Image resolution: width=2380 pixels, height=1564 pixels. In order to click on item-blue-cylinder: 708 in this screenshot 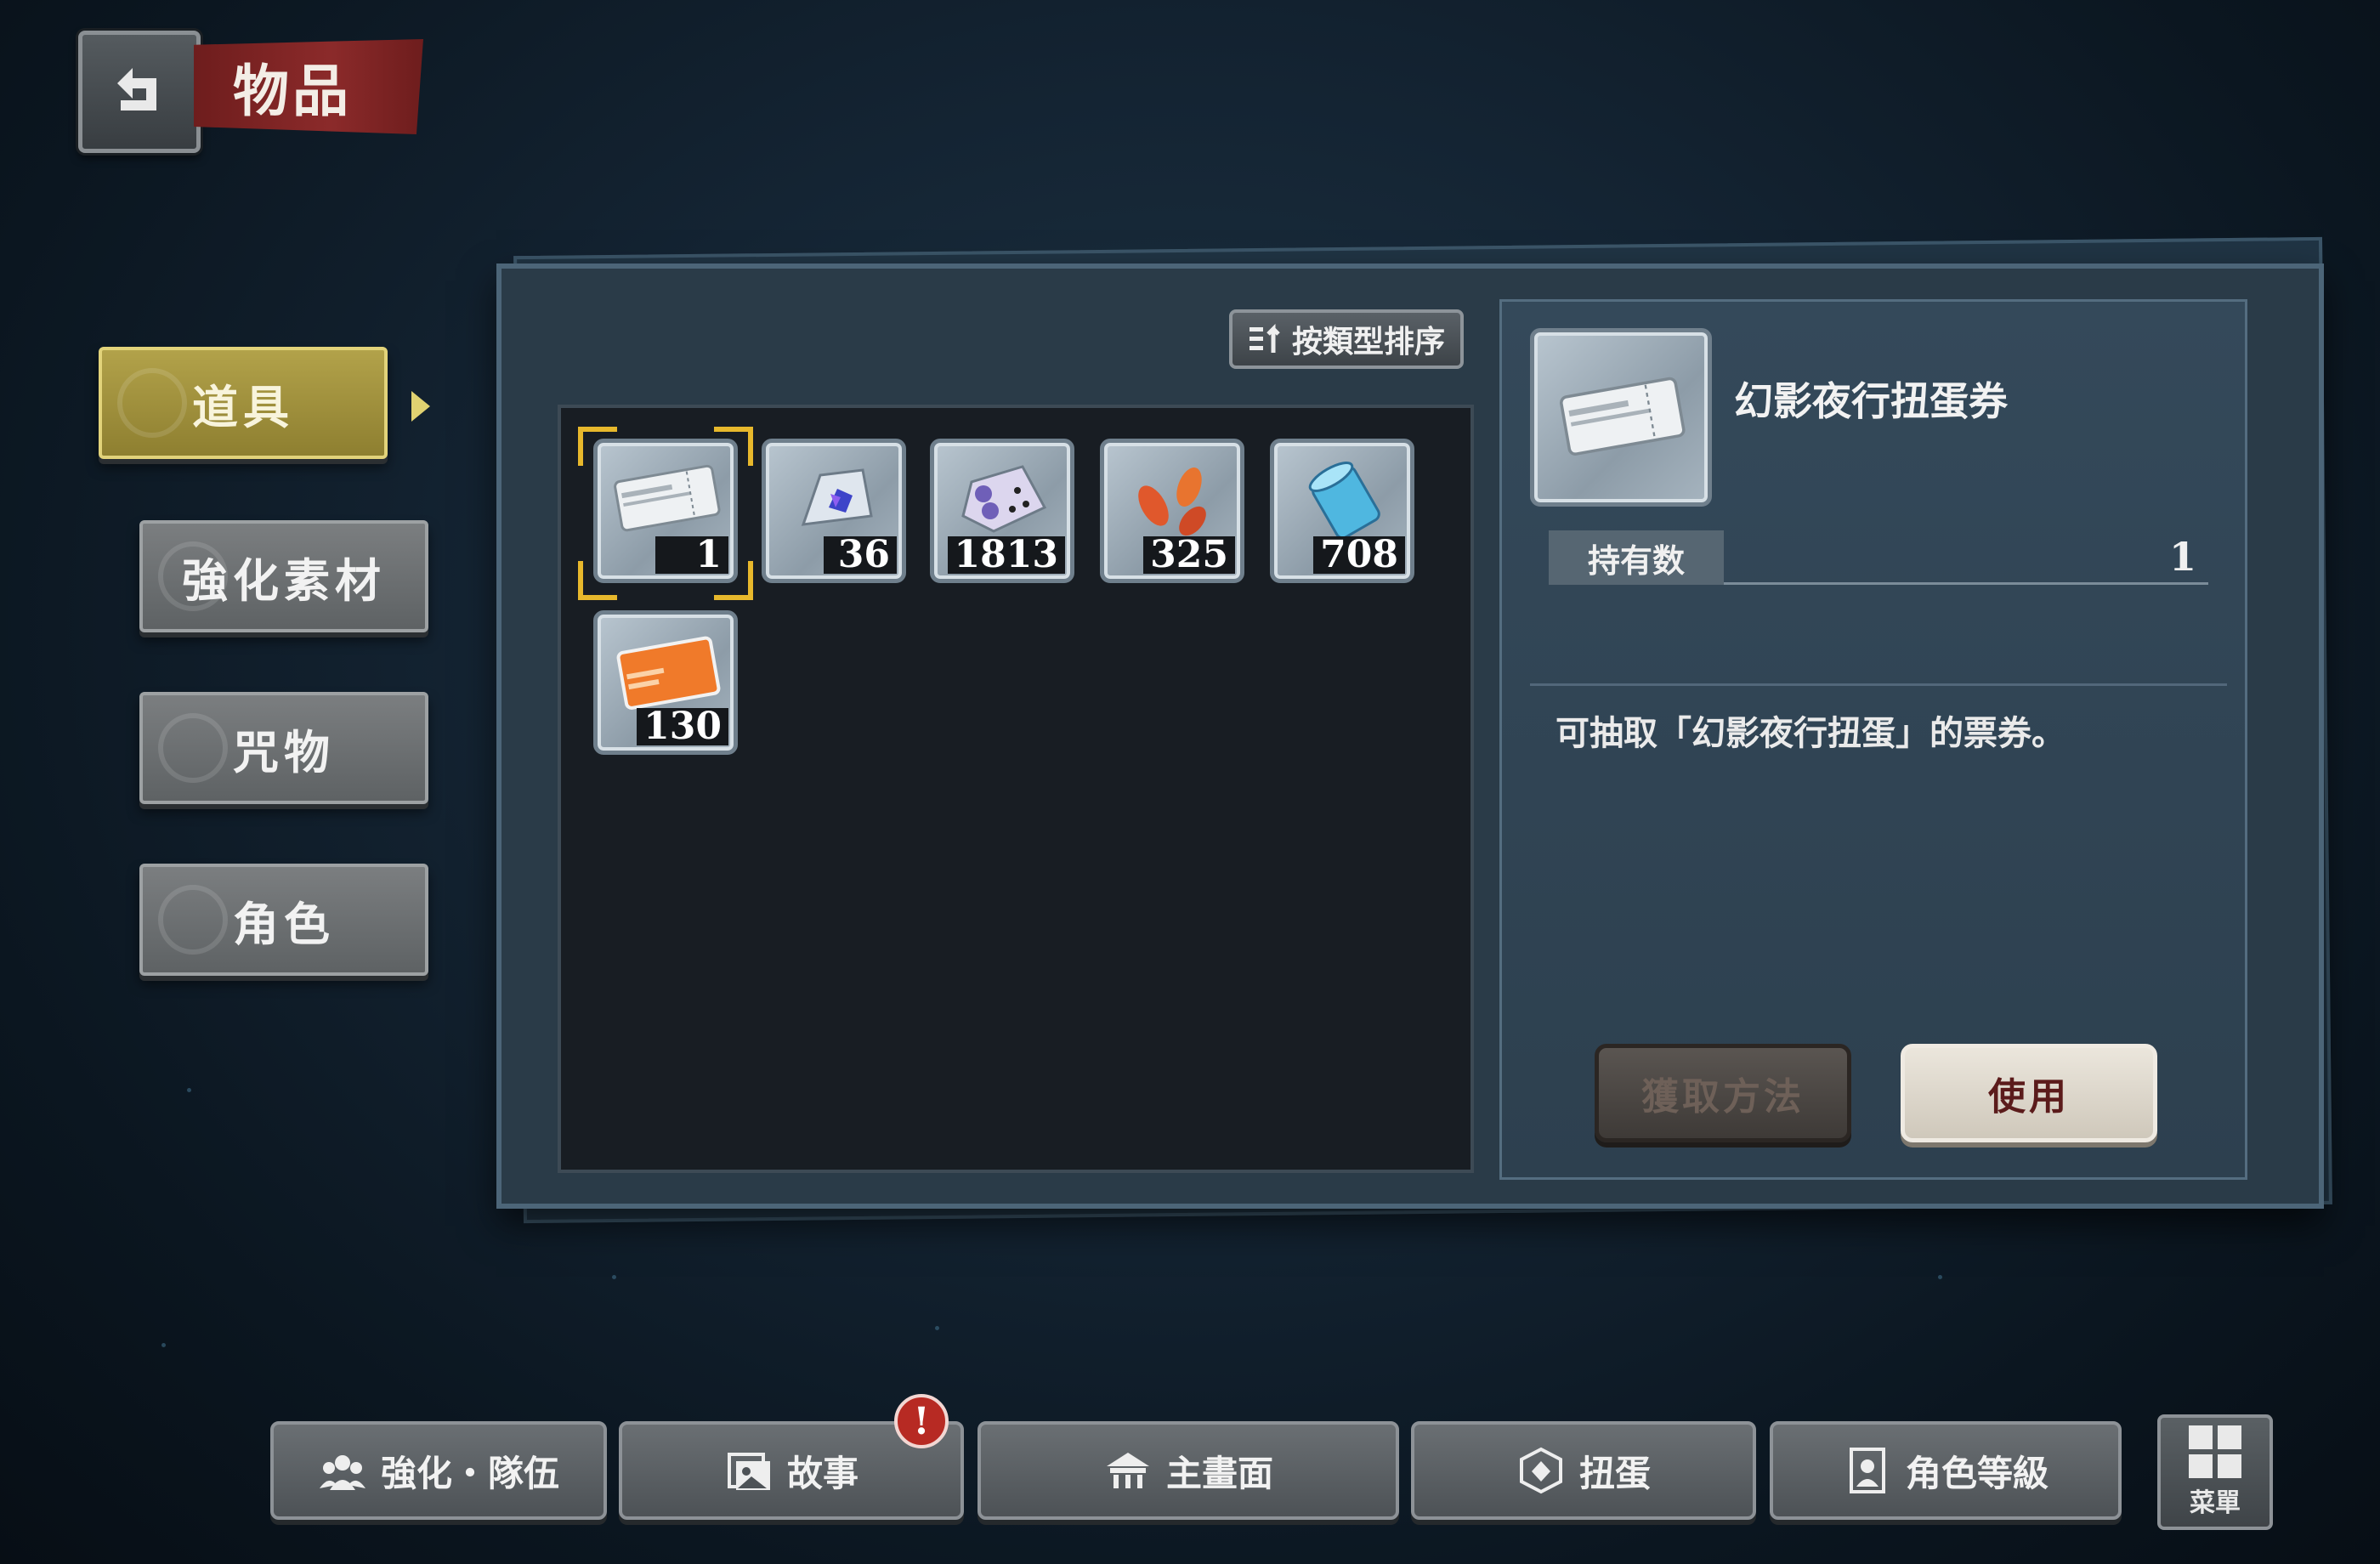, I will do `click(1342, 511)`.